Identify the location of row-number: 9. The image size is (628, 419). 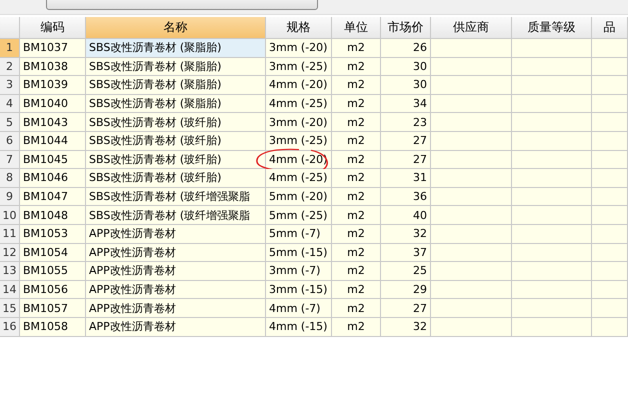
(10, 197).